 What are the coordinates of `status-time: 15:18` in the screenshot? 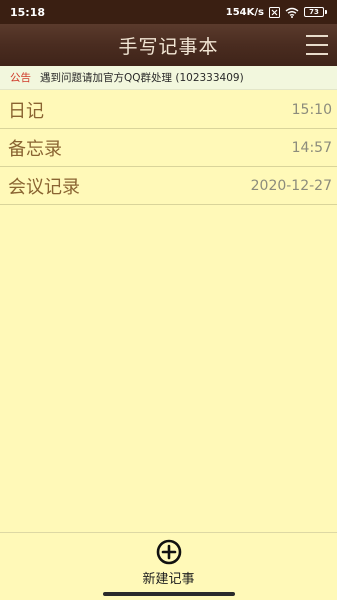 It's located at (28, 12).